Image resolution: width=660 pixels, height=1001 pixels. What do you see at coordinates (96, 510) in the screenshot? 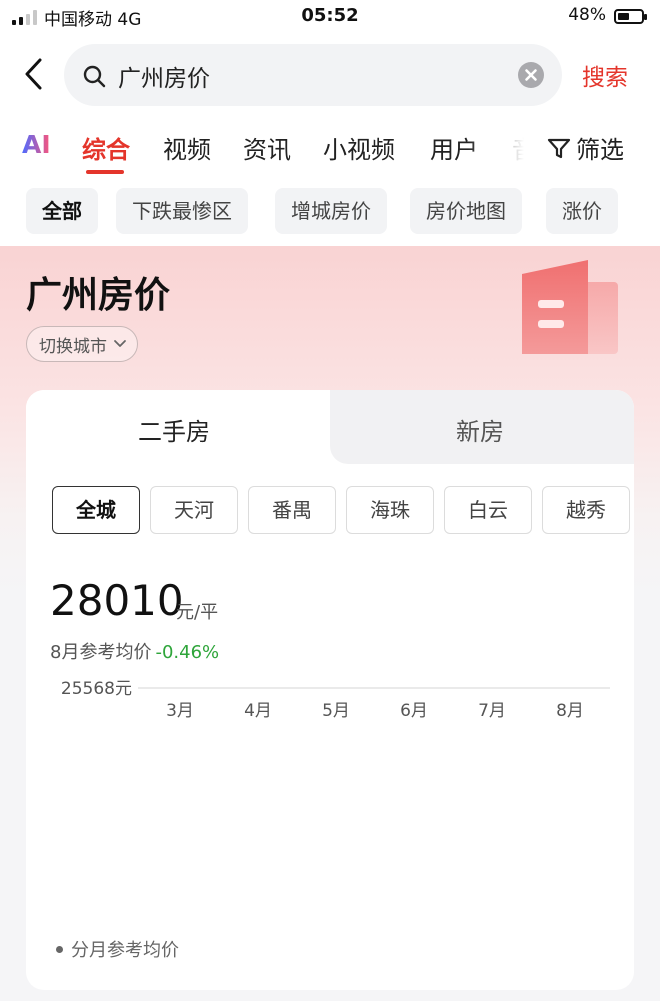
I see `district-all: 全城` at bounding box center [96, 510].